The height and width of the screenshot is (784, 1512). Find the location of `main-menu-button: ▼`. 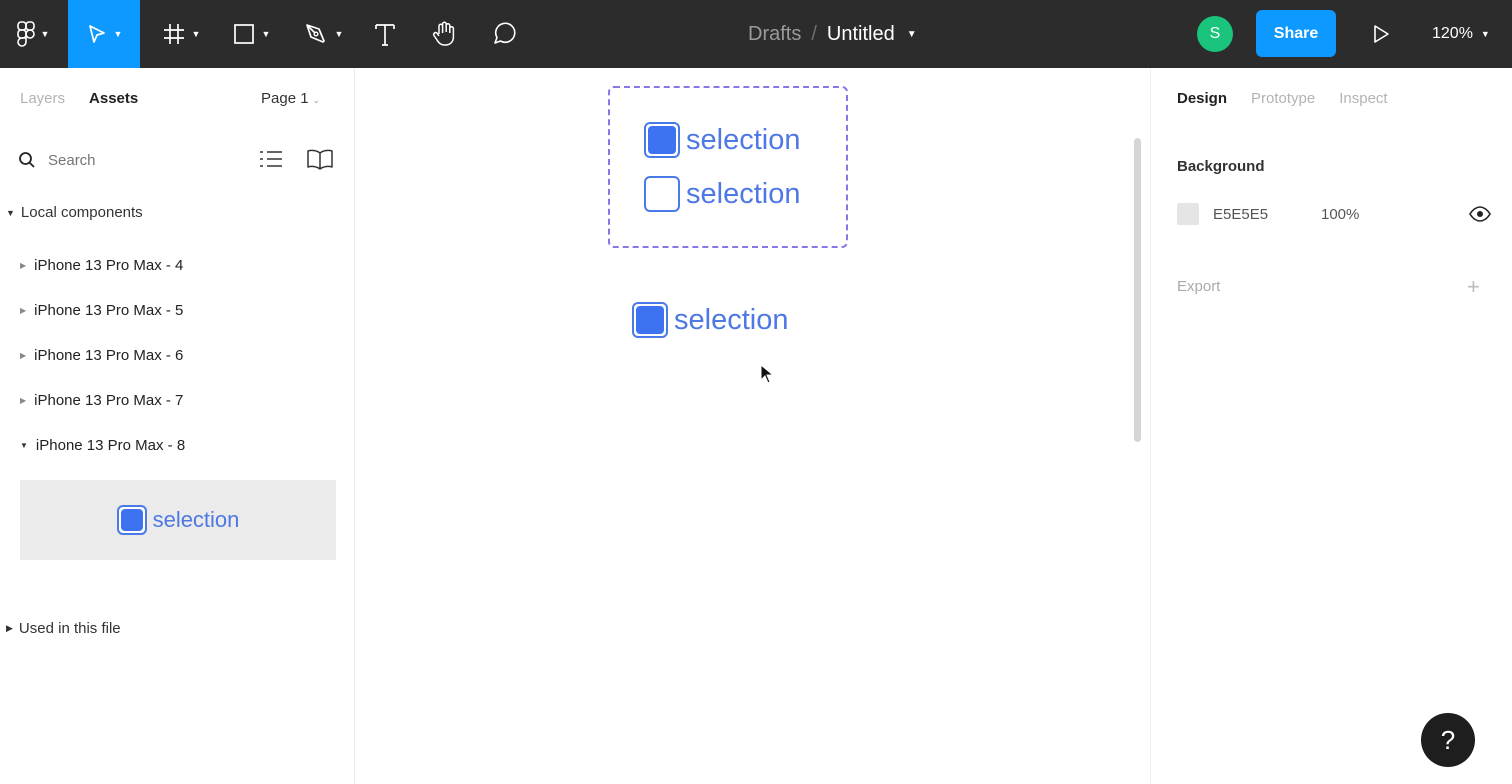

main-menu-button: ▼ is located at coordinates (33, 34).